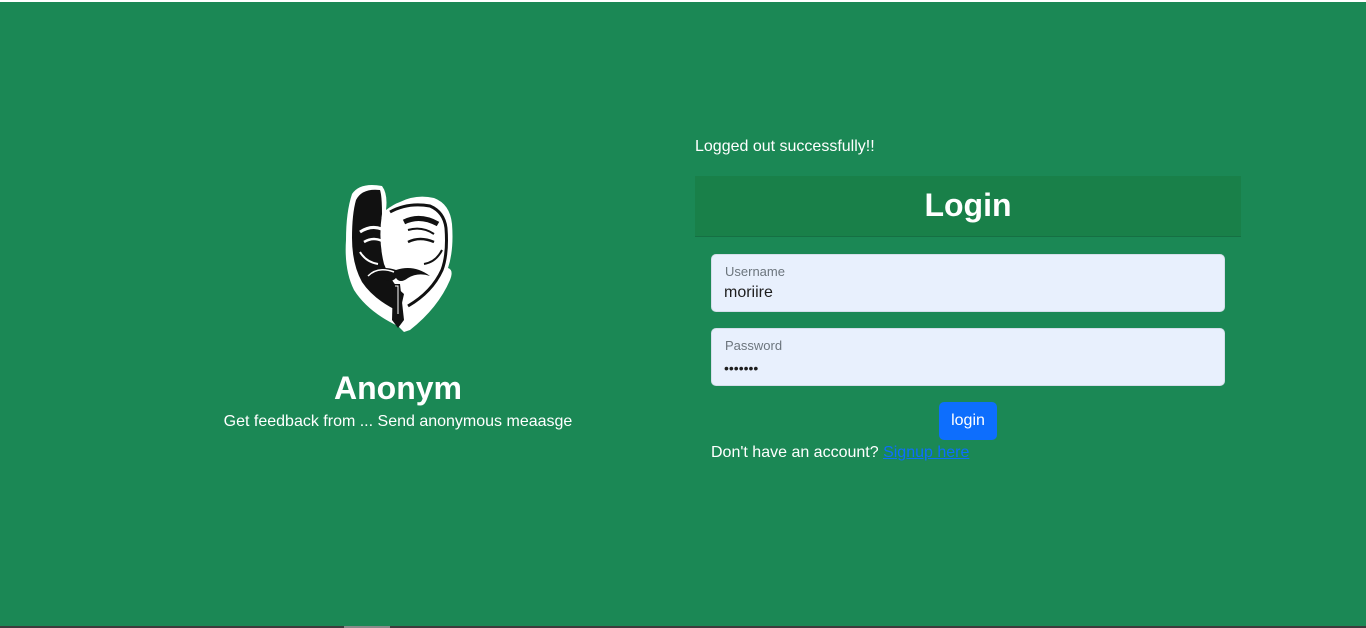 The image size is (1366, 628). I want to click on login-title: Login, so click(968, 206).